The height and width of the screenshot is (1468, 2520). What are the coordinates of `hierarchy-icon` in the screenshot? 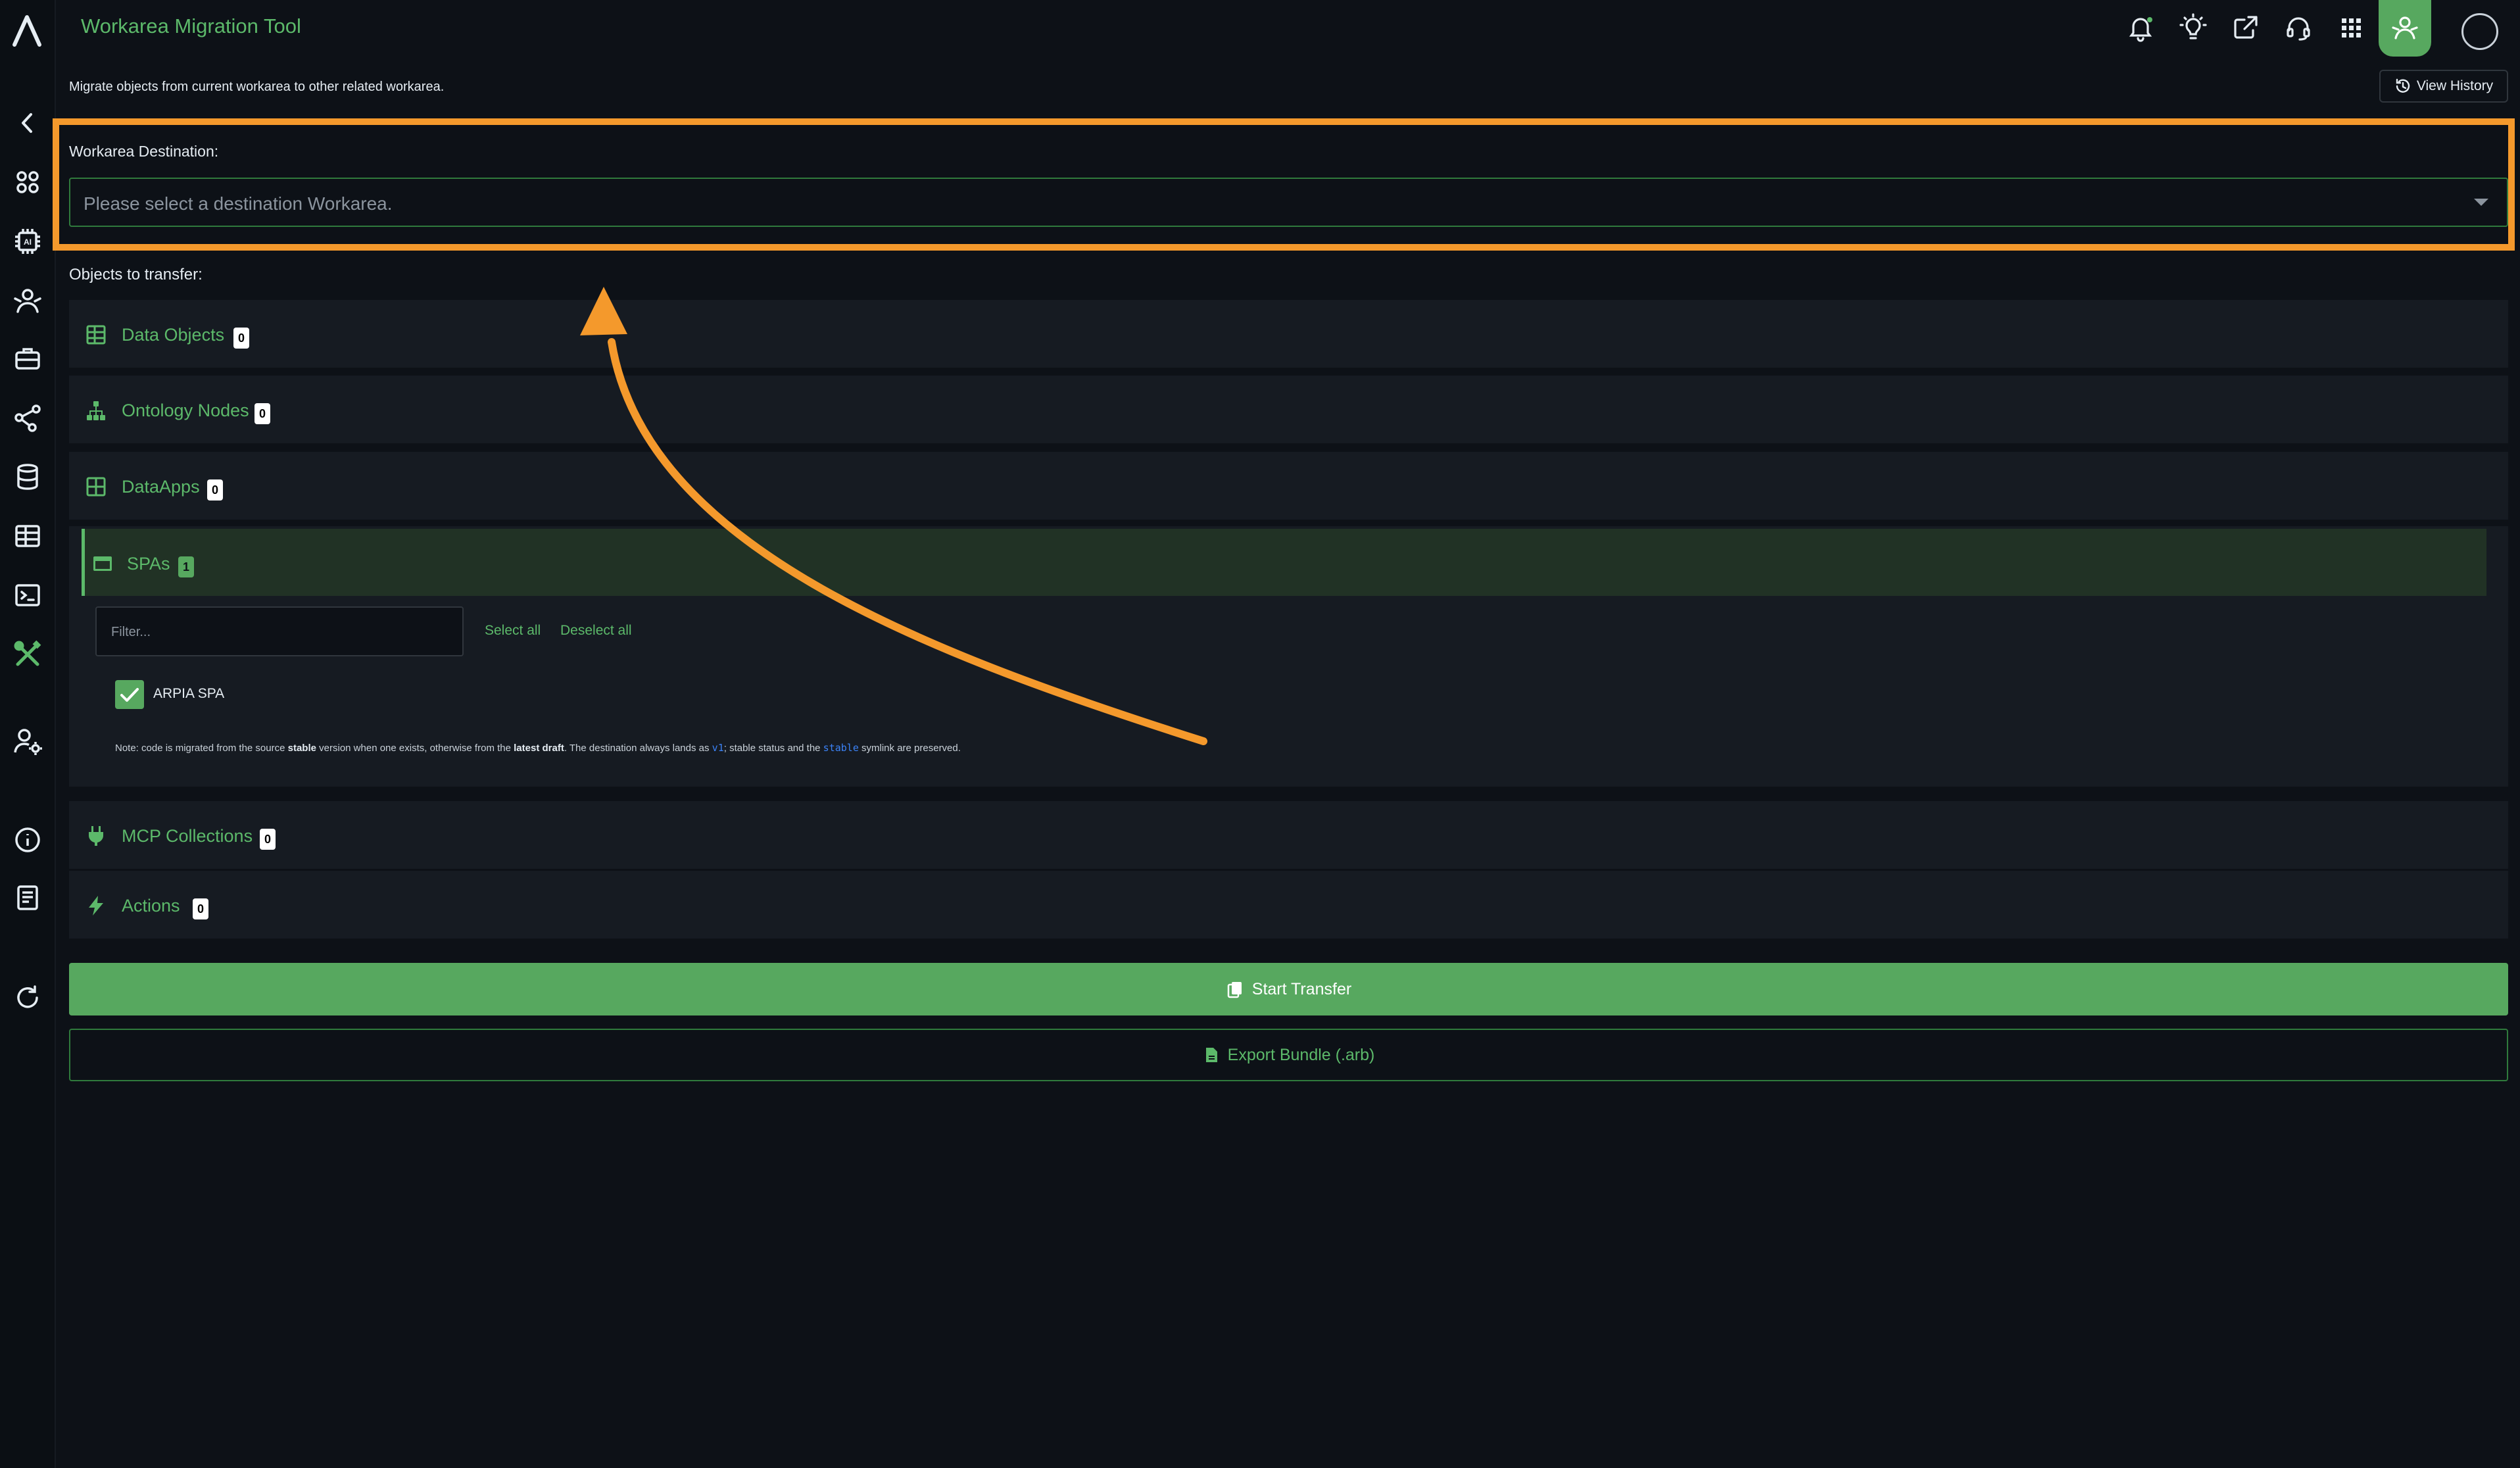 It's located at (96, 411).